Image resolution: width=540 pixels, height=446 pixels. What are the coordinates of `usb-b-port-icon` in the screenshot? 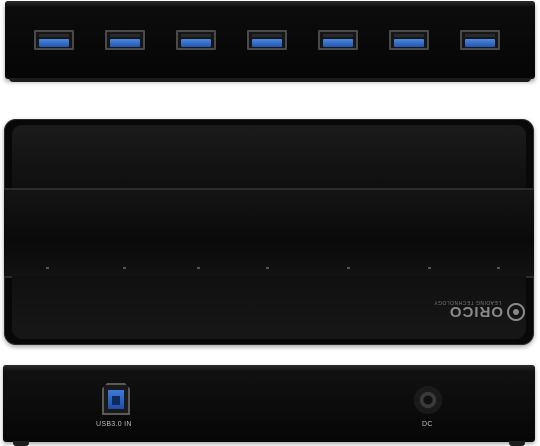 It's located at (116, 399).